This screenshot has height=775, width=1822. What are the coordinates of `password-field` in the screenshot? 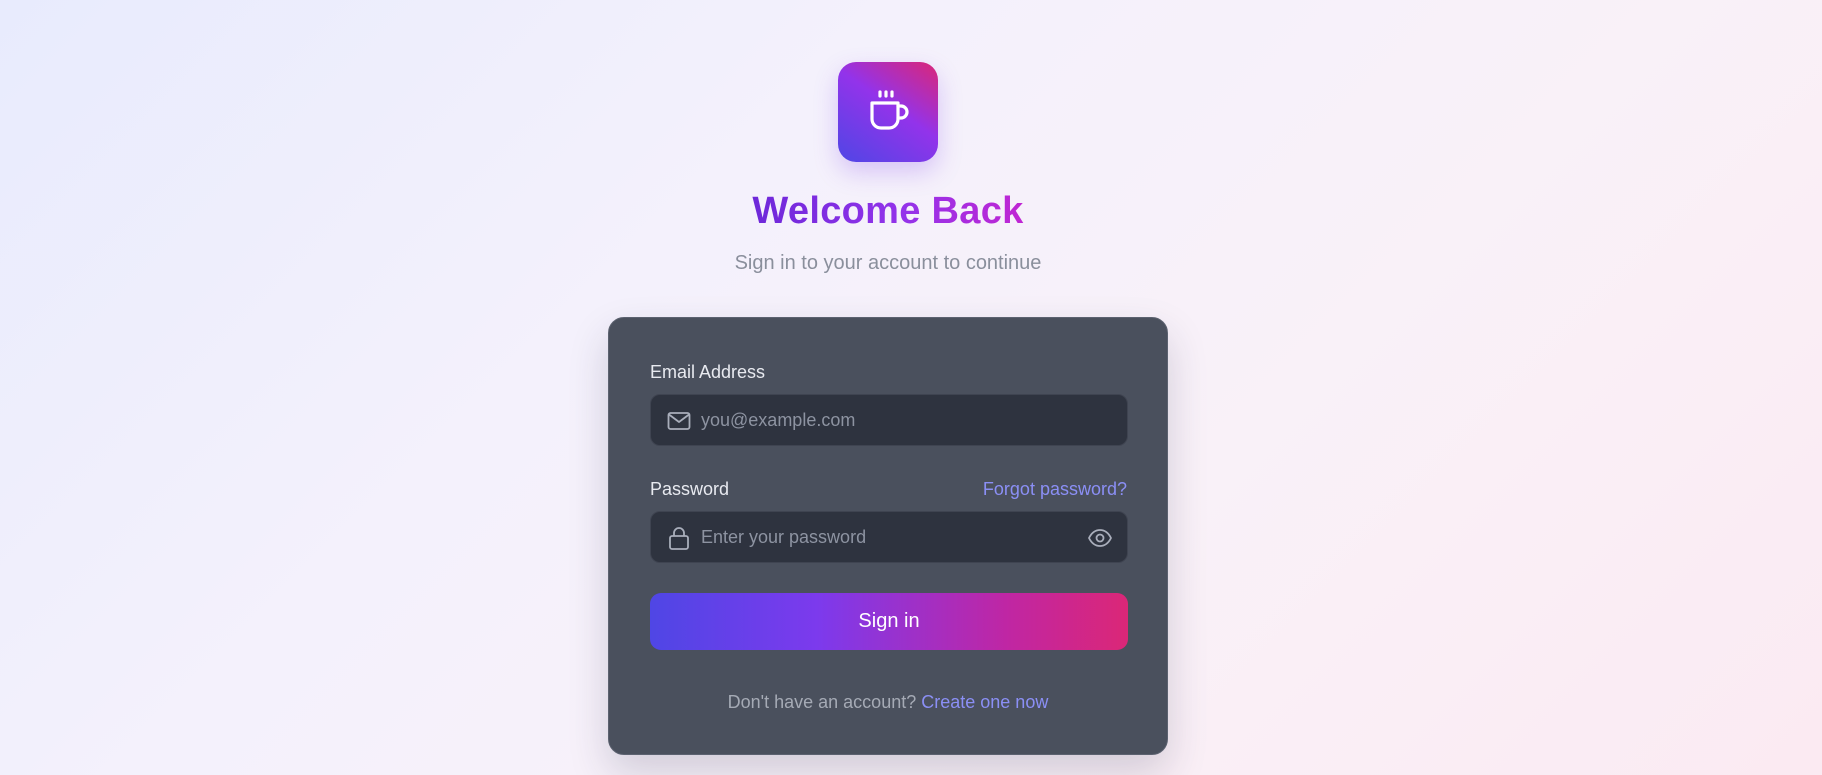 It's located at (889, 537).